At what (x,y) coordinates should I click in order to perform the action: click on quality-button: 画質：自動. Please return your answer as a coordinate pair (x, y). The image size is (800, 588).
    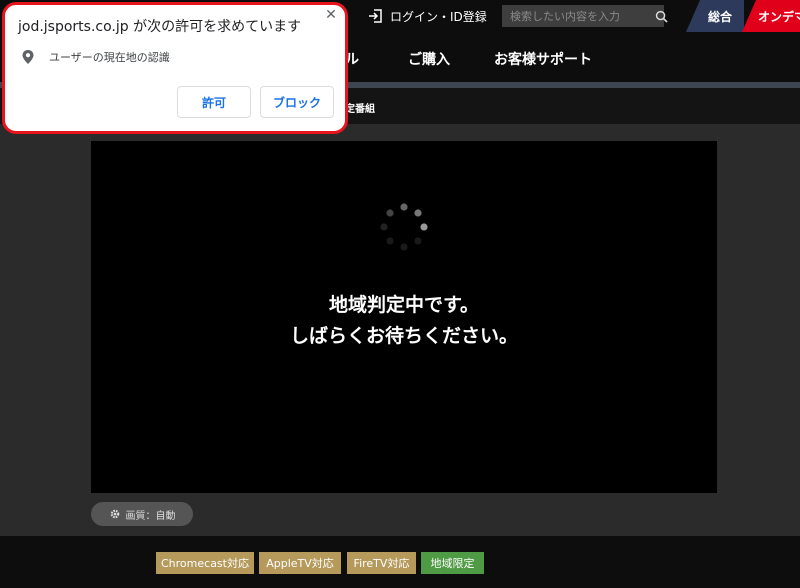
    Looking at the image, I should click on (142, 514).